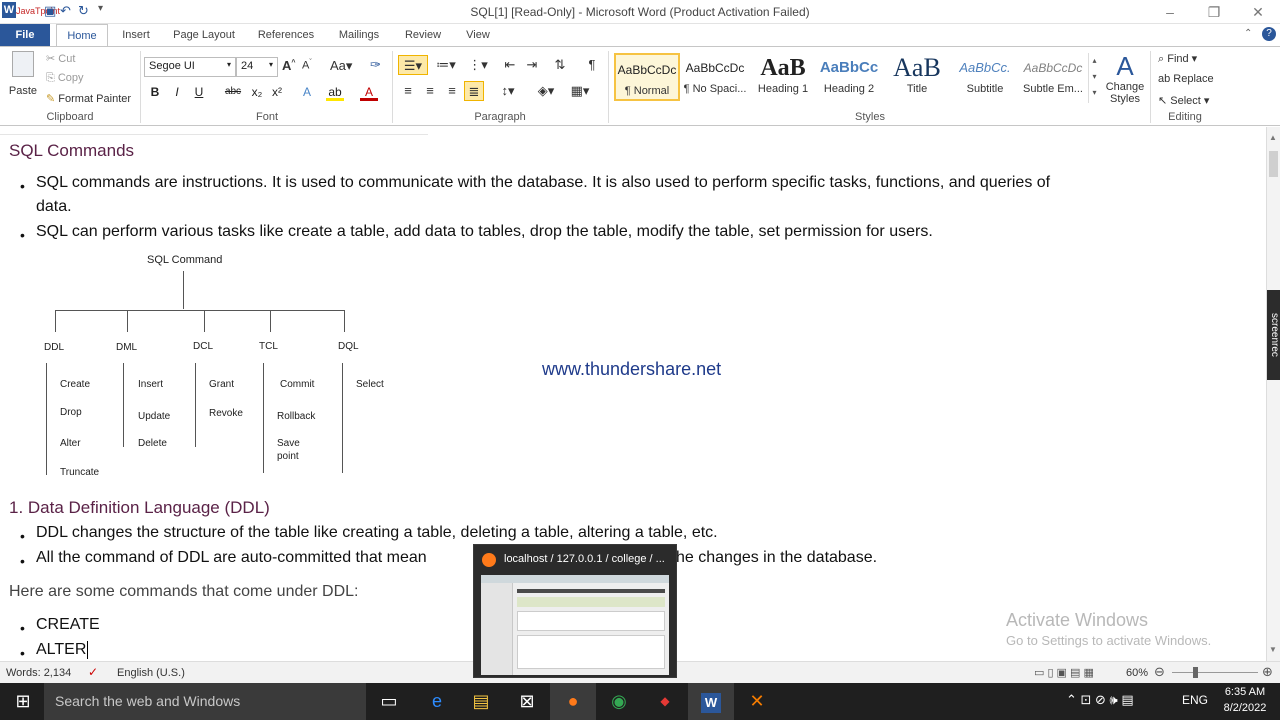 This screenshot has height=720, width=1280. What do you see at coordinates (1150, 87) in the screenshot?
I see `divider` at bounding box center [1150, 87].